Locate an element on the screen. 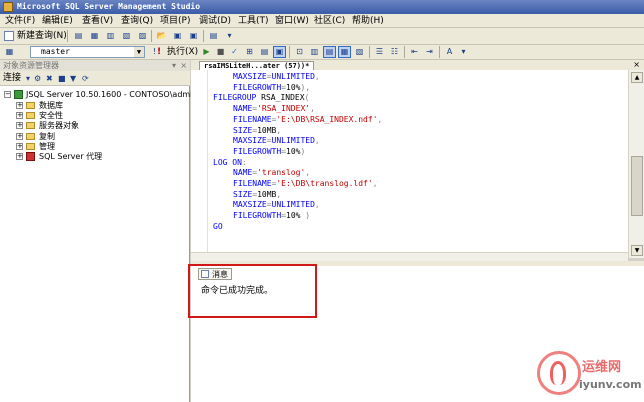 Image resolution: width=644 pixels, height=402 pixels. database-select: master ▼ is located at coordinates (87, 52).